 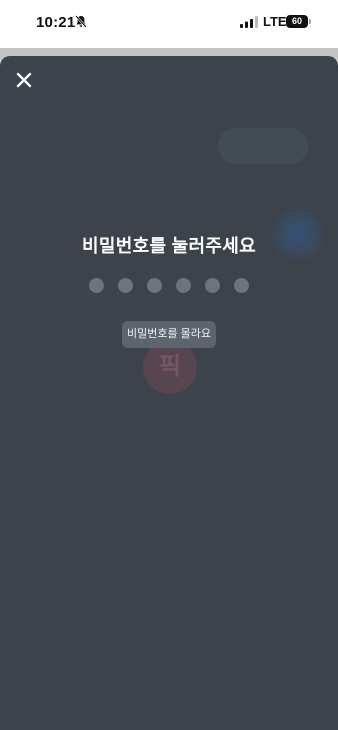 I want to click on battery-level: 60, so click(x=297, y=21).